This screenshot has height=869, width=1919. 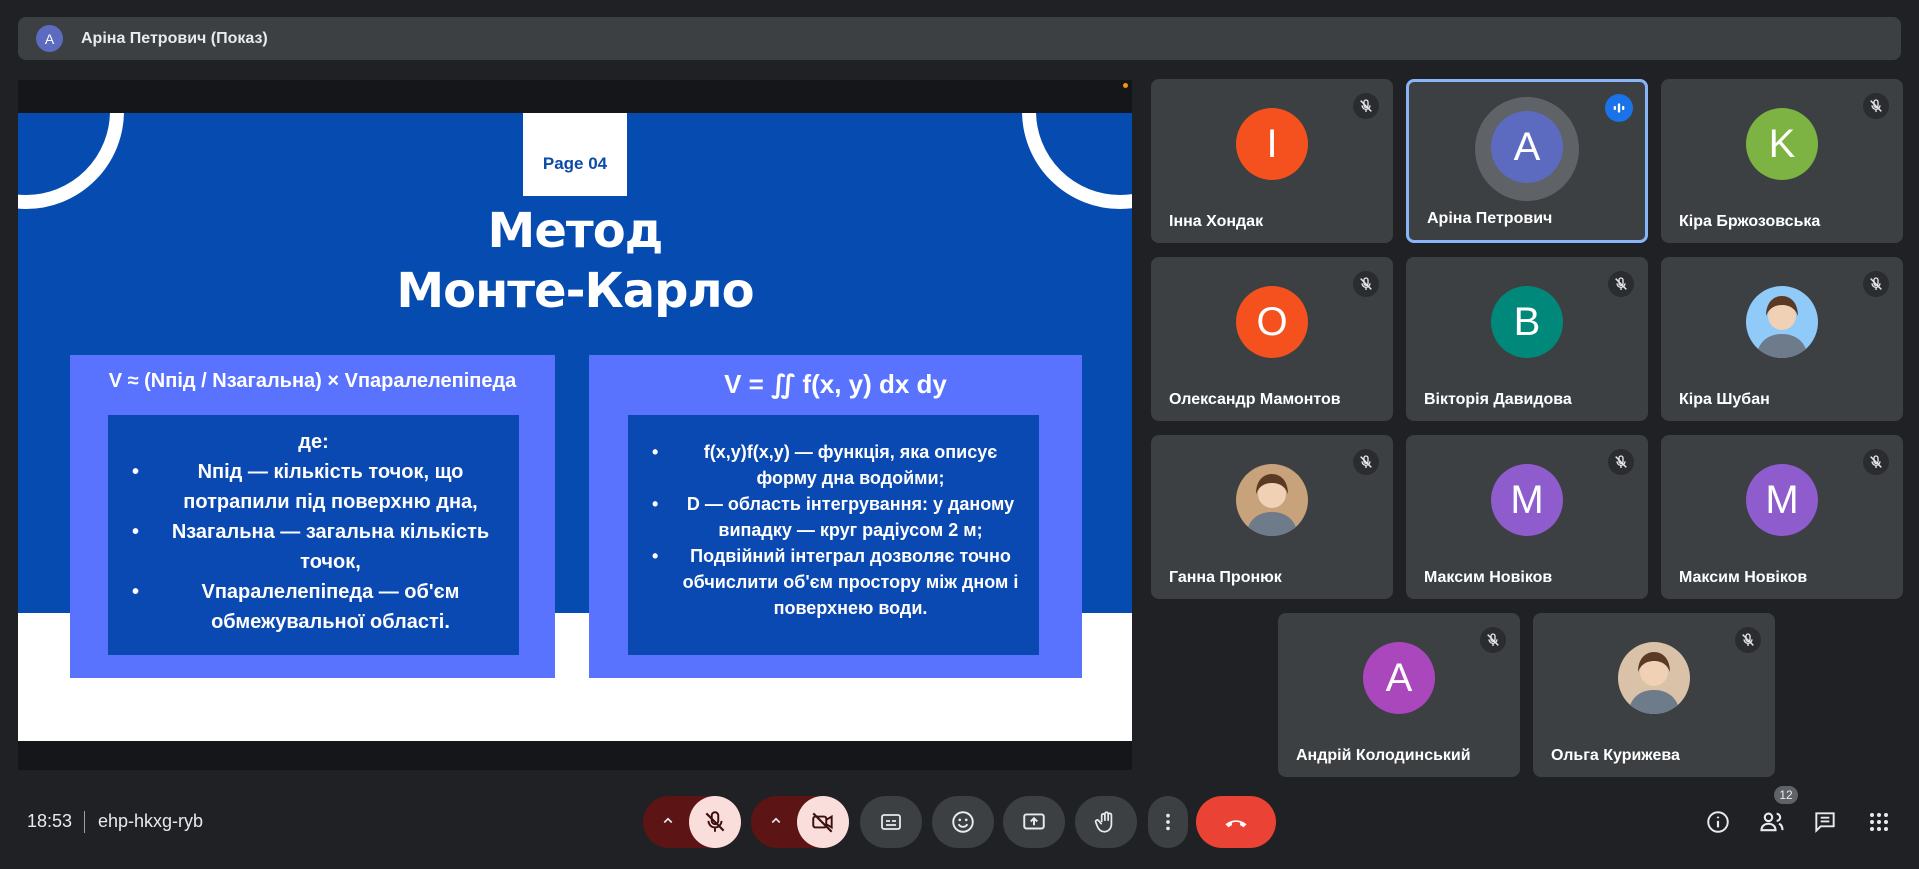 What do you see at coordinates (1527, 147) in the screenshot?
I see `participant-avatar: A` at bounding box center [1527, 147].